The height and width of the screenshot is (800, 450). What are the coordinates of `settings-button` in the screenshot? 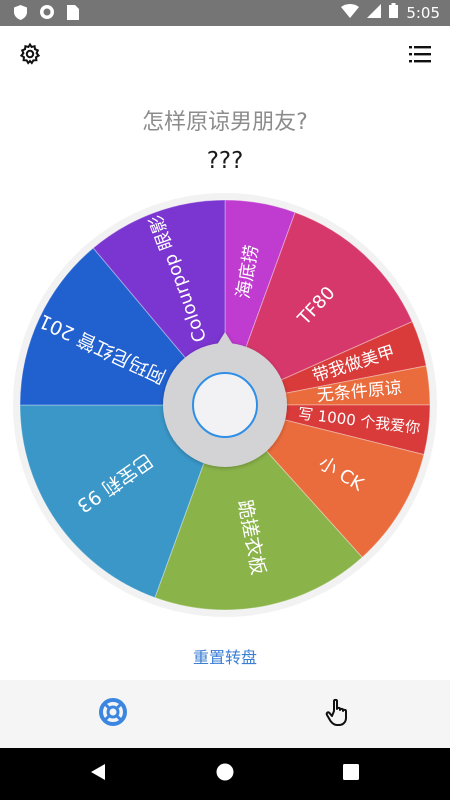 It's located at (30, 56).